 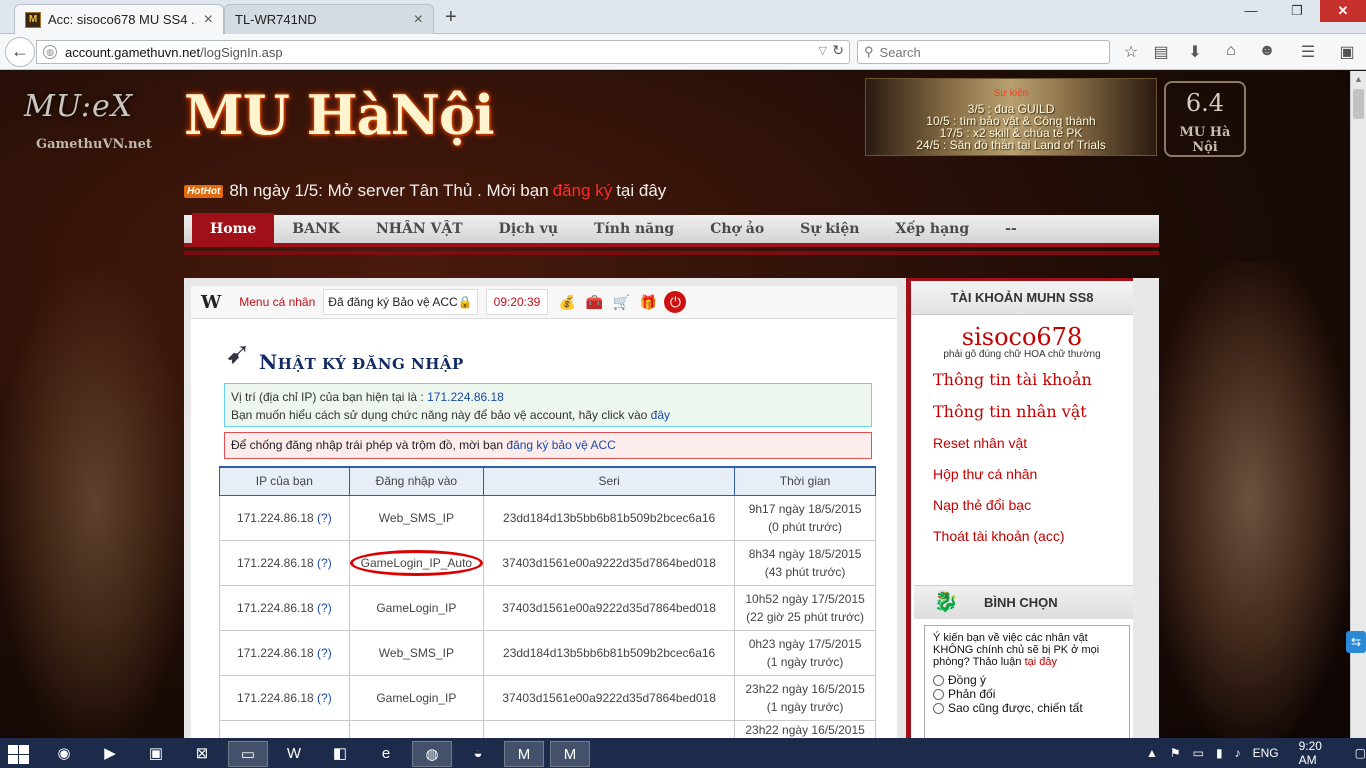 What do you see at coordinates (1219, 753) in the screenshot?
I see `network-icon: ▮` at bounding box center [1219, 753].